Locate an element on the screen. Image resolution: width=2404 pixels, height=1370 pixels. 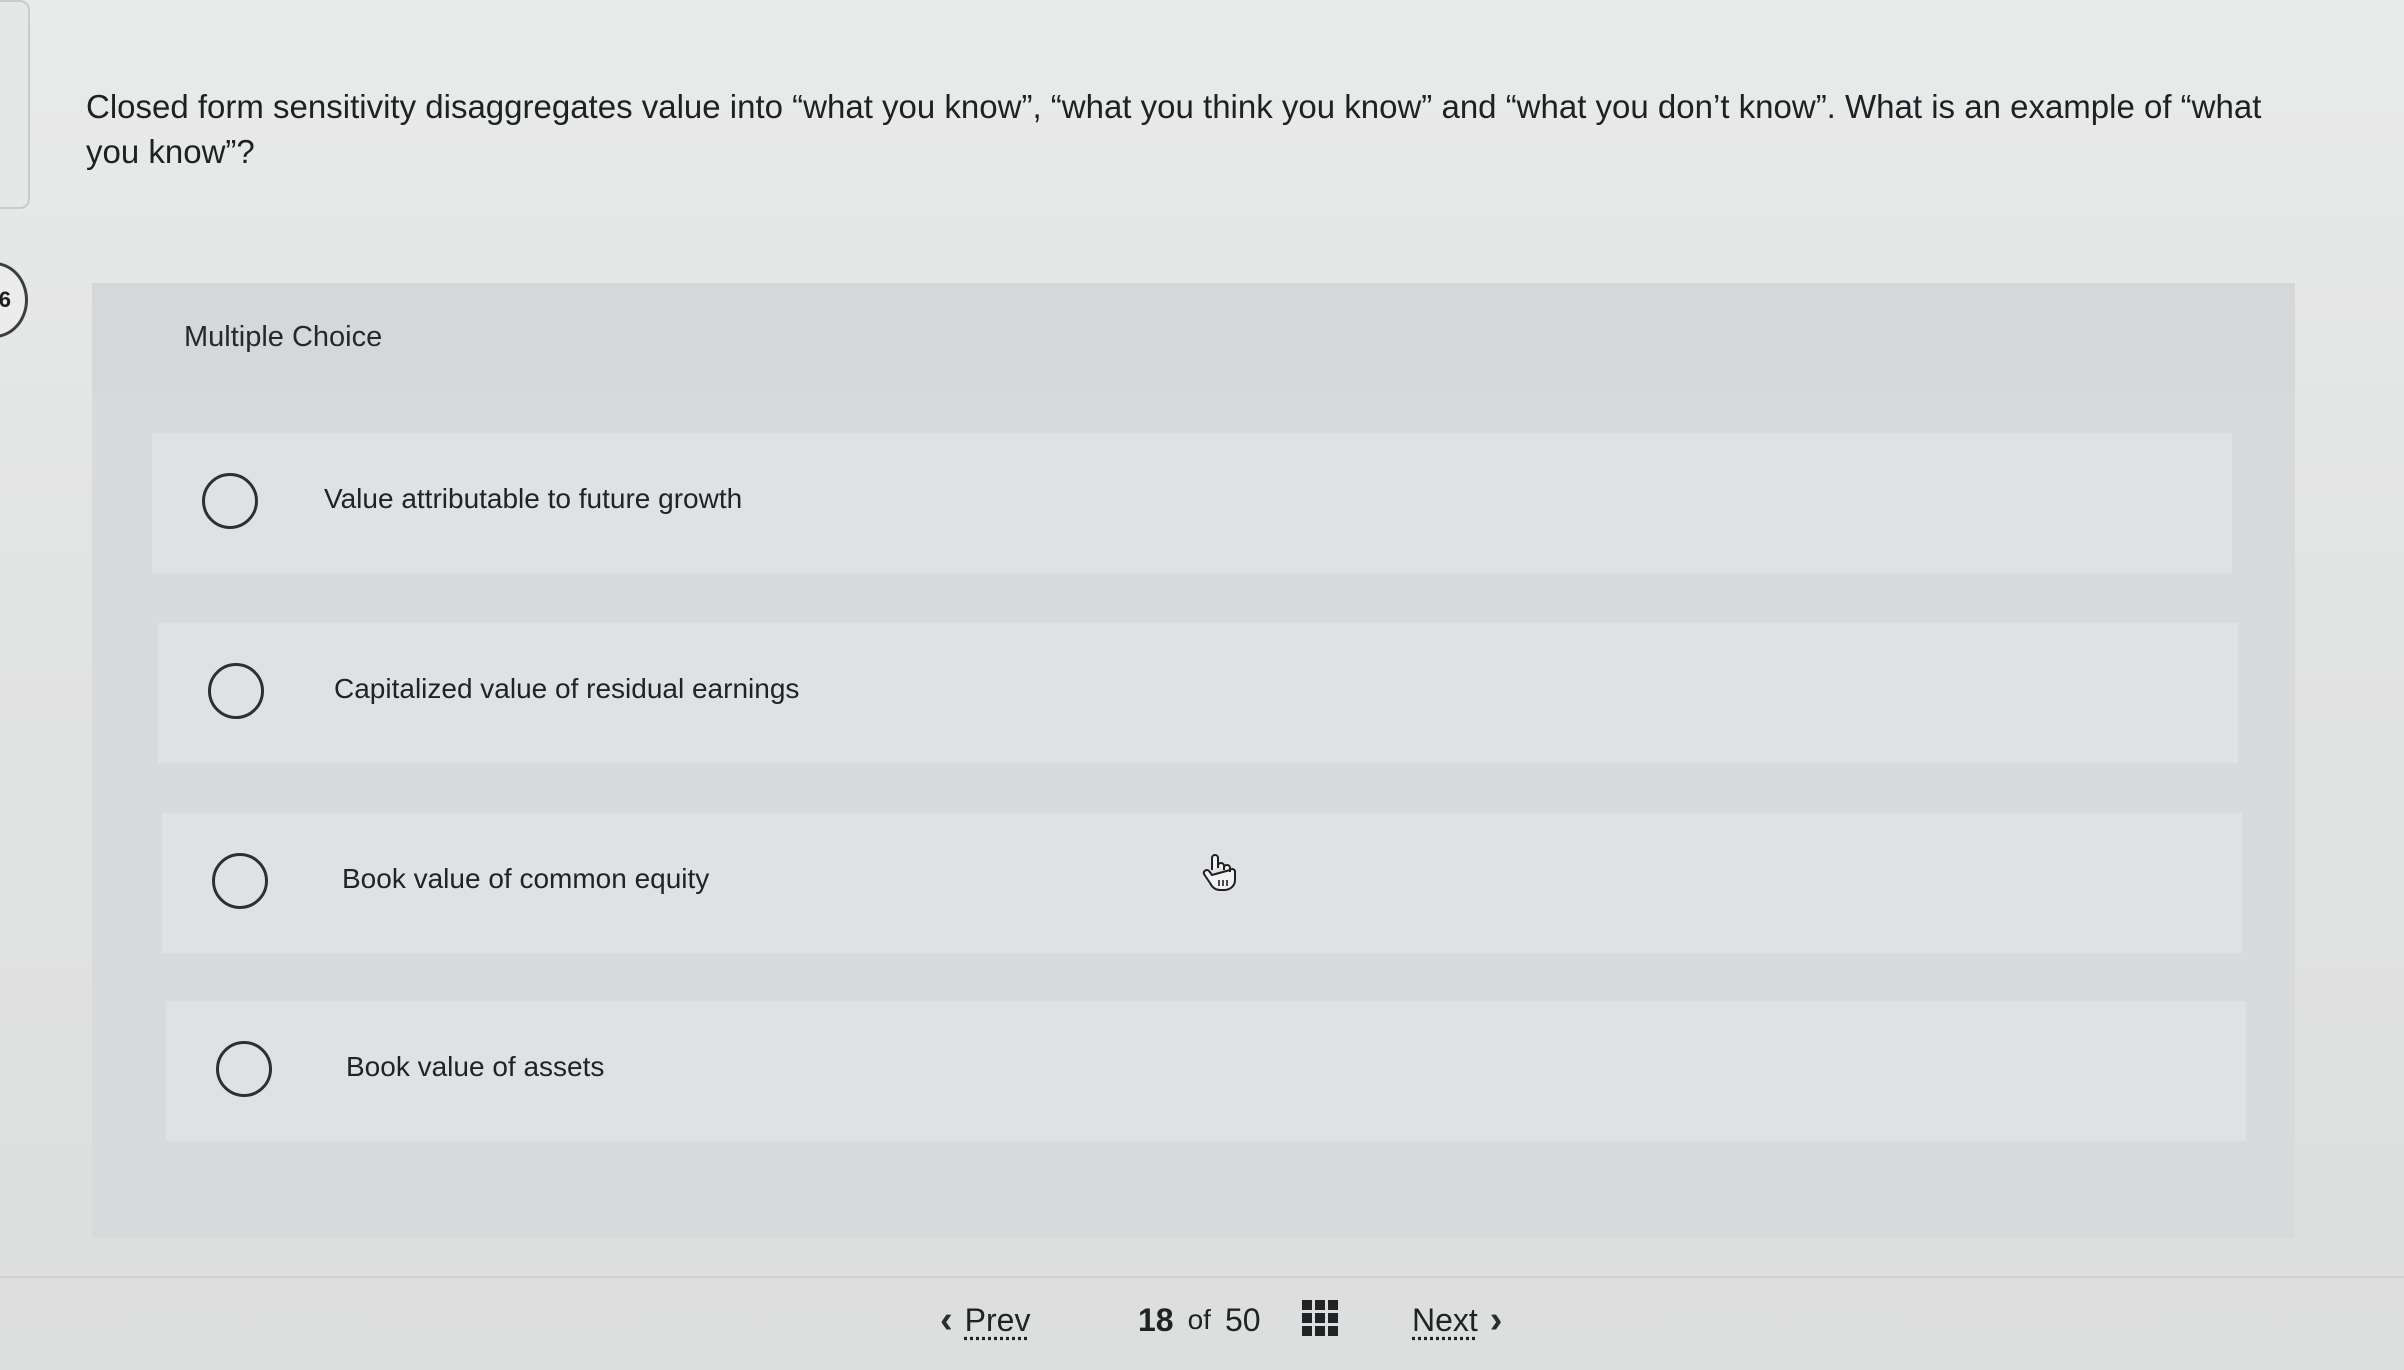
choice-option-4: Book value of assets is located at coordinates (1206, 1071).